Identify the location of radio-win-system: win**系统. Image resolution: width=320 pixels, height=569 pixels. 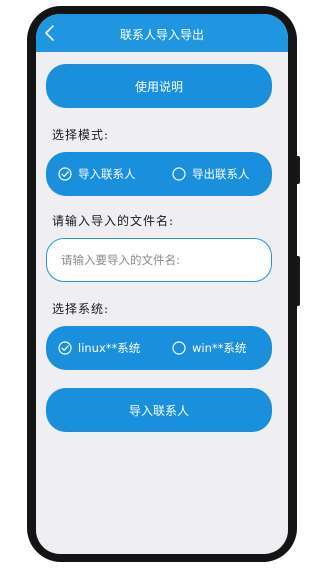
(209, 348).